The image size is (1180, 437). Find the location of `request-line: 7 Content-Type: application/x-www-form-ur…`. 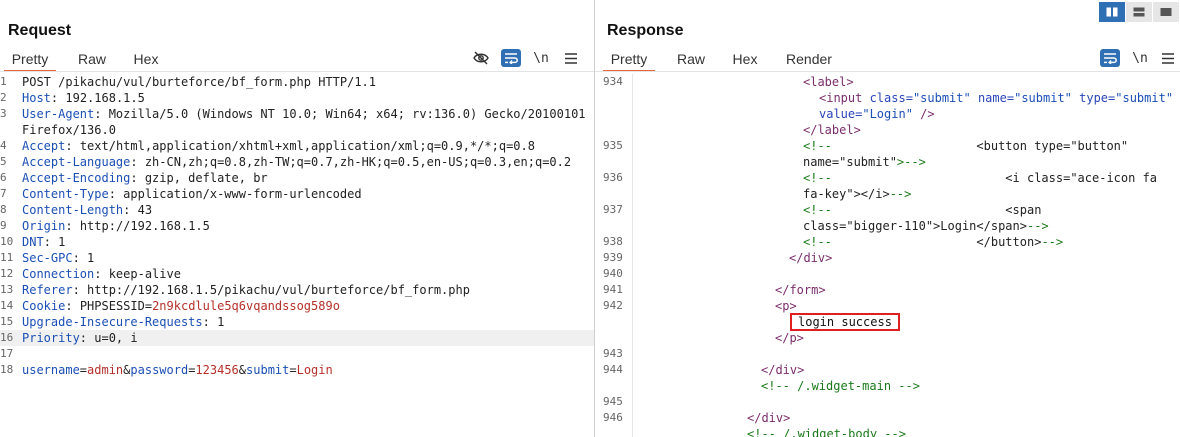

request-line: 7 Content-Type: application/x-www-form-ur… is located at coordinates (297, 194).